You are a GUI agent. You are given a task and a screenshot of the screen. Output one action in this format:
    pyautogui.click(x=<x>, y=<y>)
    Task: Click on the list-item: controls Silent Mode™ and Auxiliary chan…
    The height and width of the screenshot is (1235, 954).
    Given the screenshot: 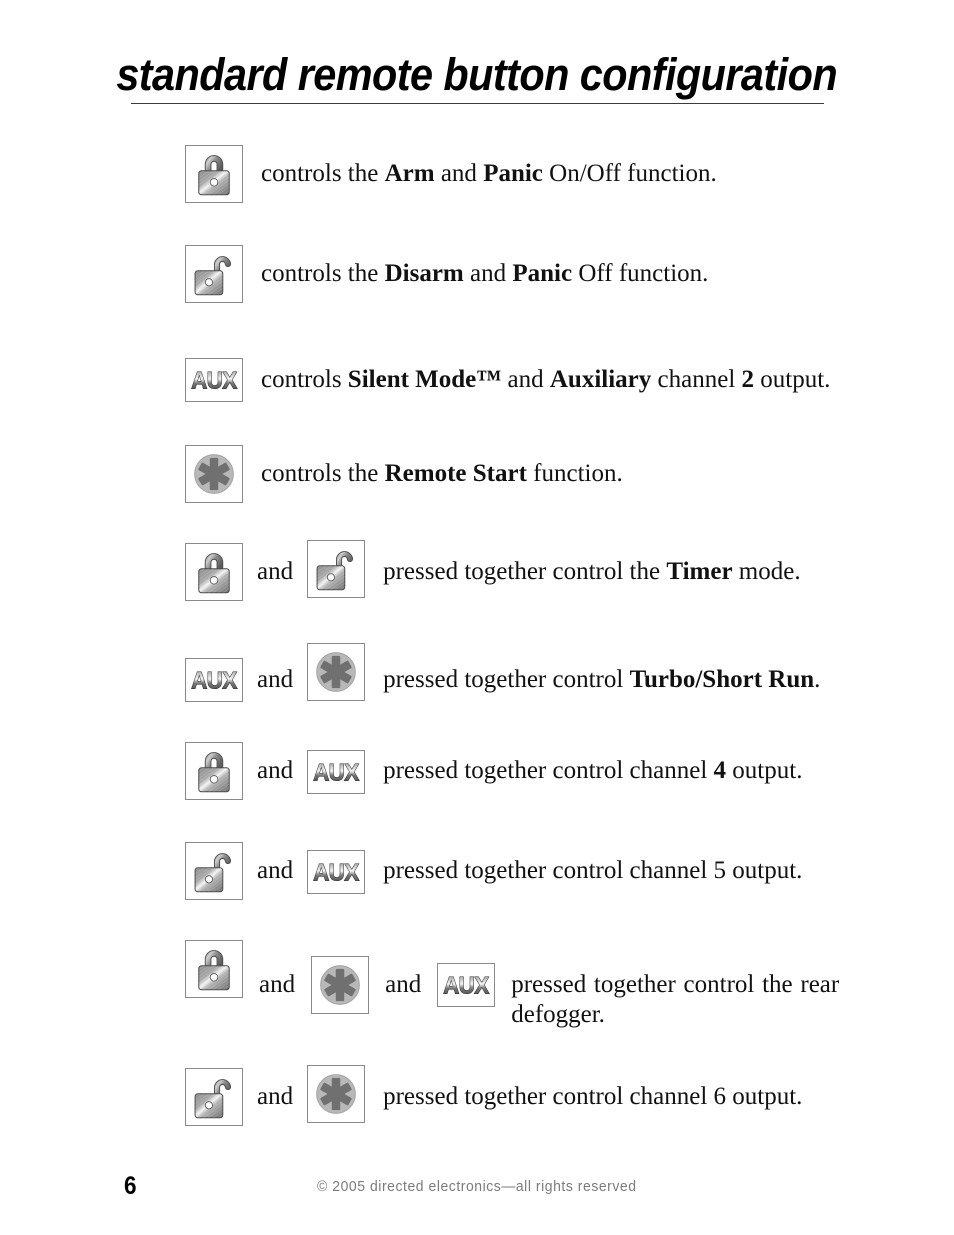 What is the action you would take?
    pyautogui.click(x=530, y=380)
    